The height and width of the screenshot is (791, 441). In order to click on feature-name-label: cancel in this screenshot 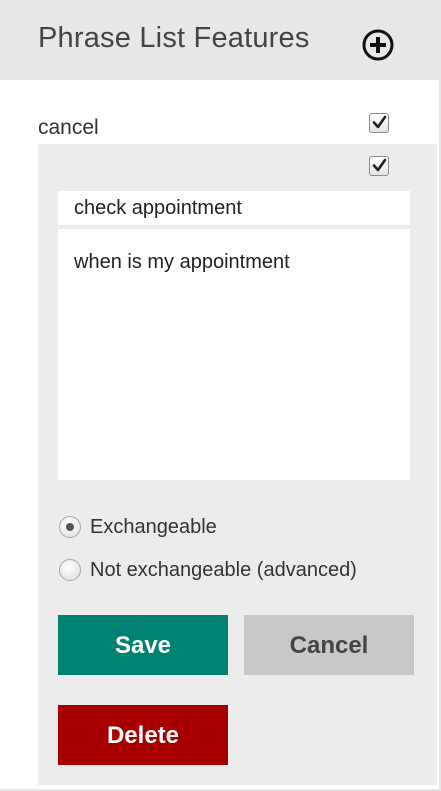, I will do `click(68, 127)`.